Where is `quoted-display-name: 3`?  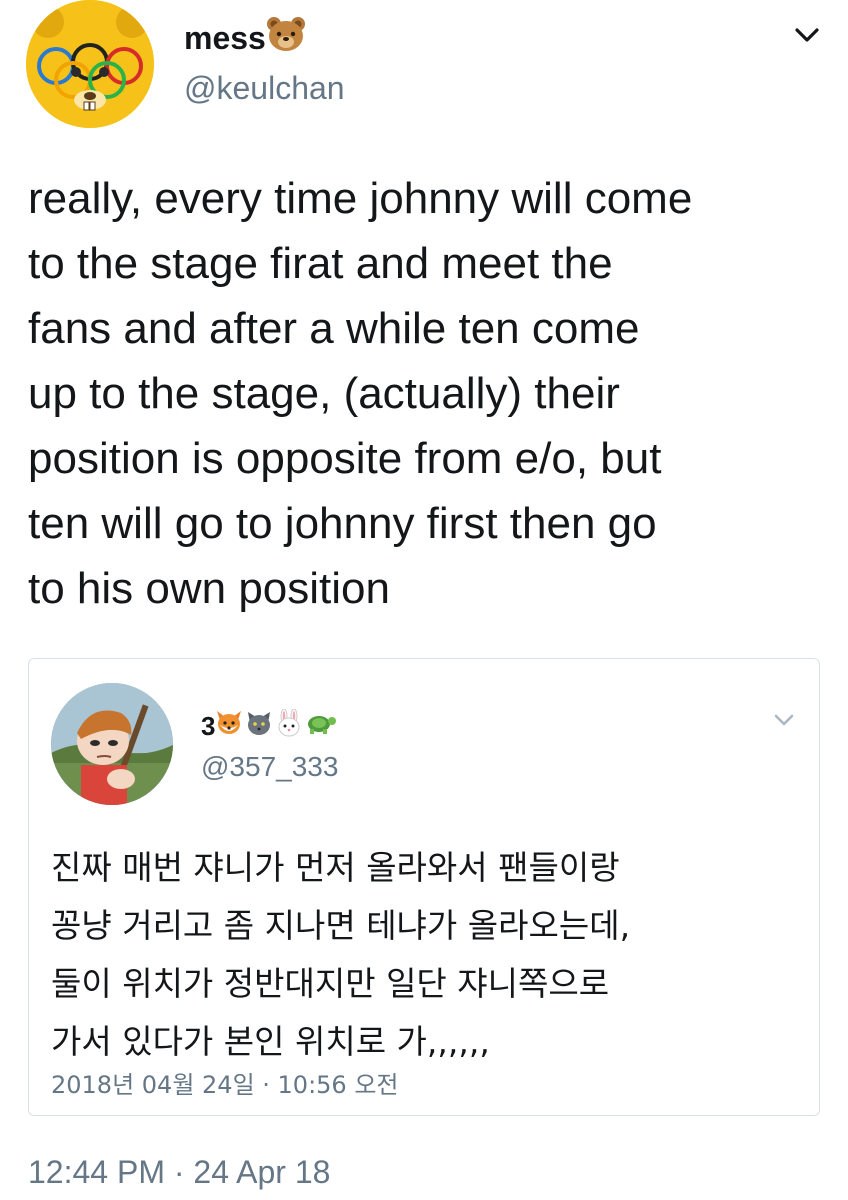 quoted-display-name: 3 is located at coordinates (208, 726).